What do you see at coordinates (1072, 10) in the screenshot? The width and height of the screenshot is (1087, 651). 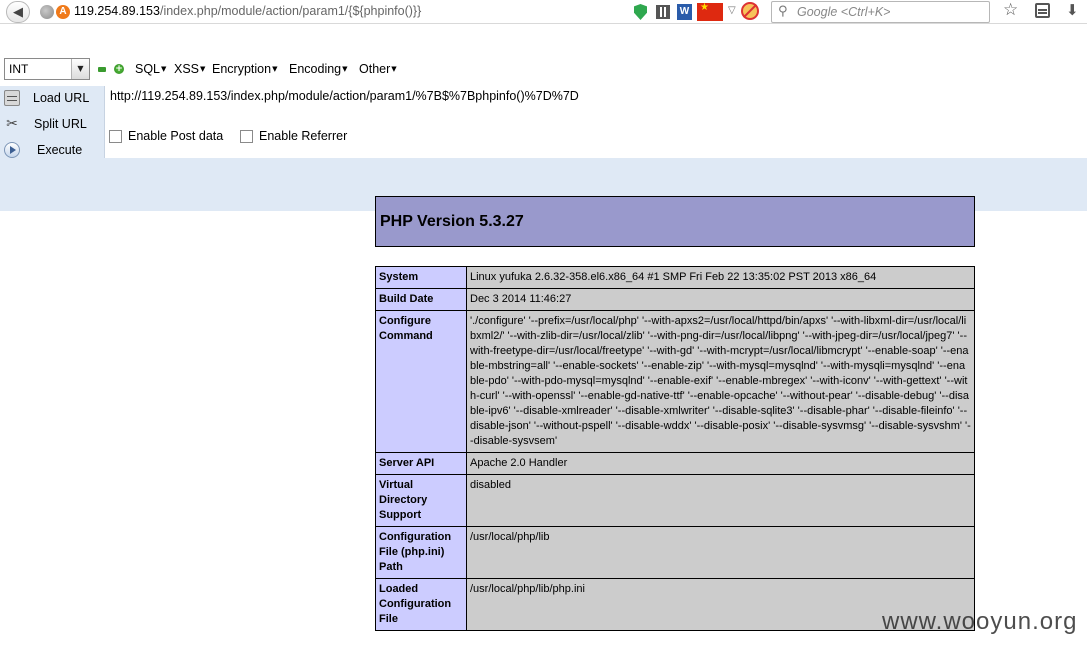 I see `download-icon: ⬇` at bounding box center [1072, 10].